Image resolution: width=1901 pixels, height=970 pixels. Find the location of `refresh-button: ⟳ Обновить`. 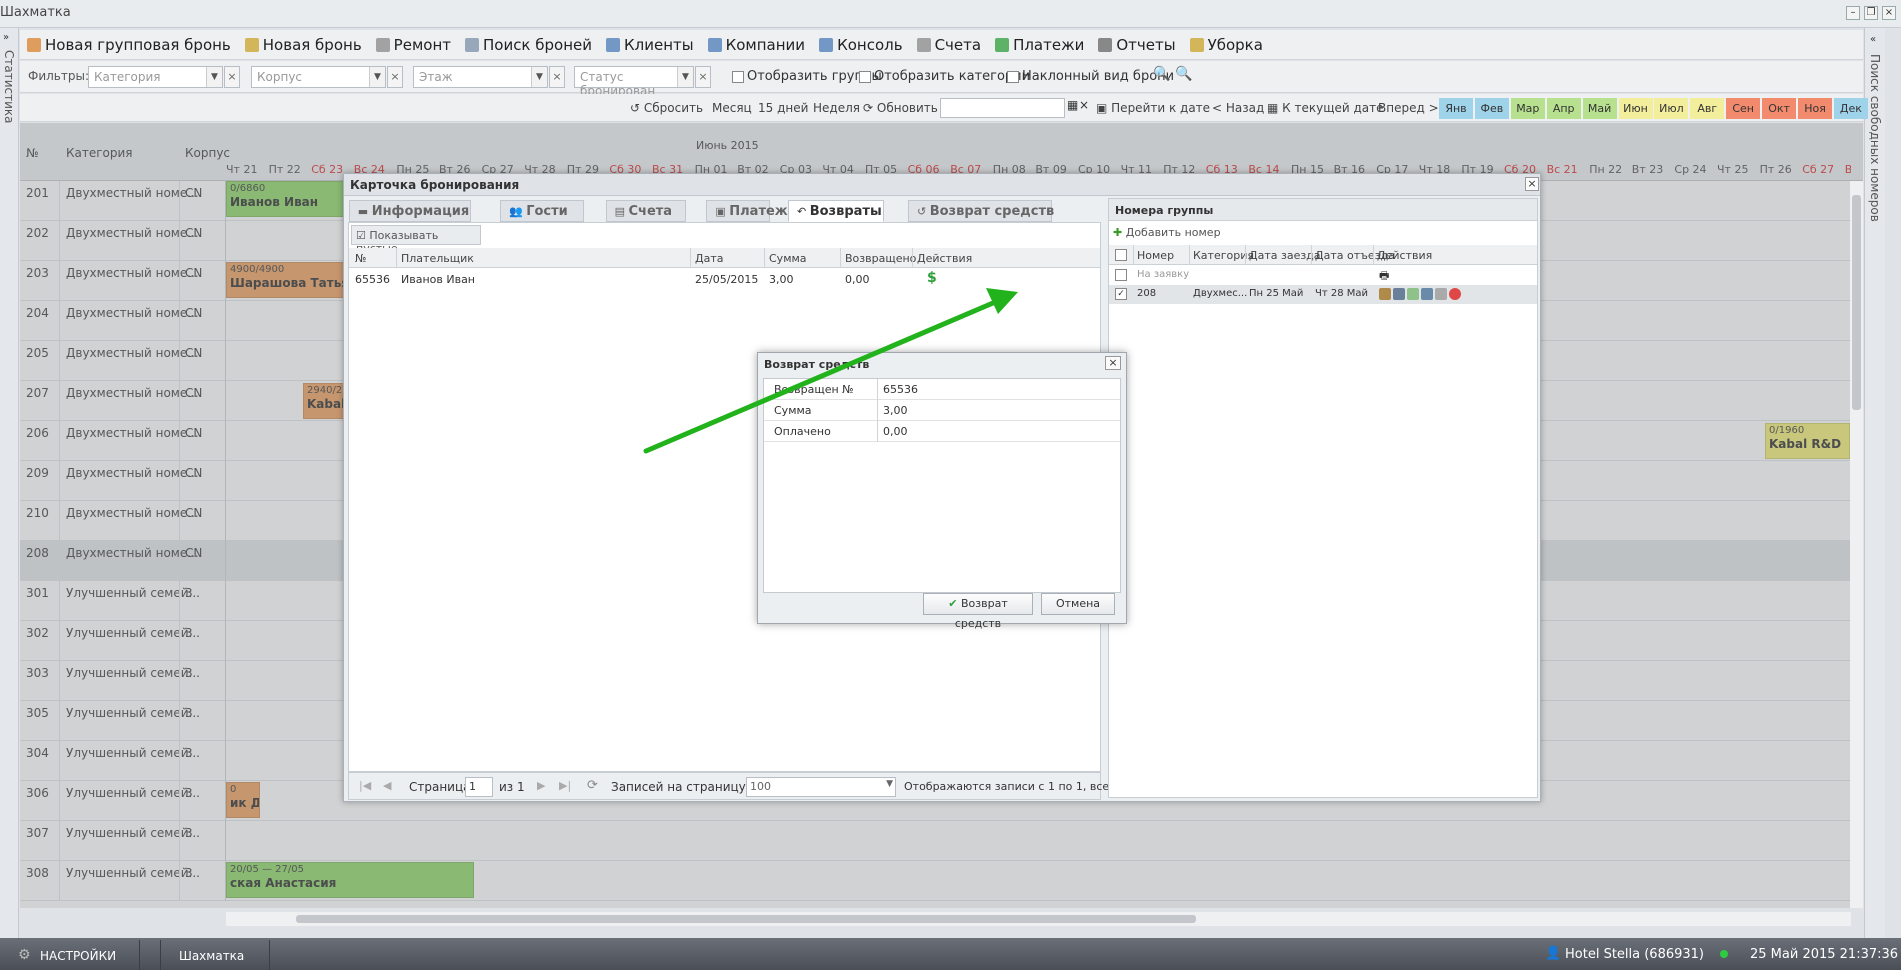

refresh-button: ⟳ Обновить is located at coordinates (900, 108).